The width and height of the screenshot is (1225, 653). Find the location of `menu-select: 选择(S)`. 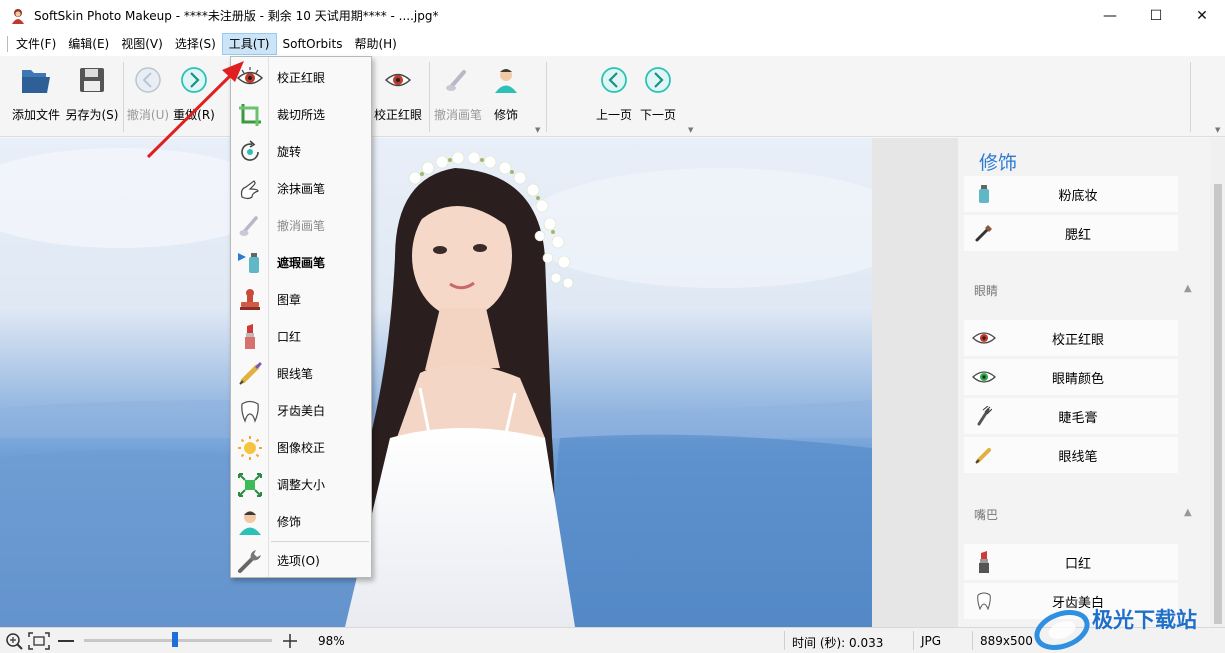

menu-select: 选择(S) is located at coordinates (195, 44).